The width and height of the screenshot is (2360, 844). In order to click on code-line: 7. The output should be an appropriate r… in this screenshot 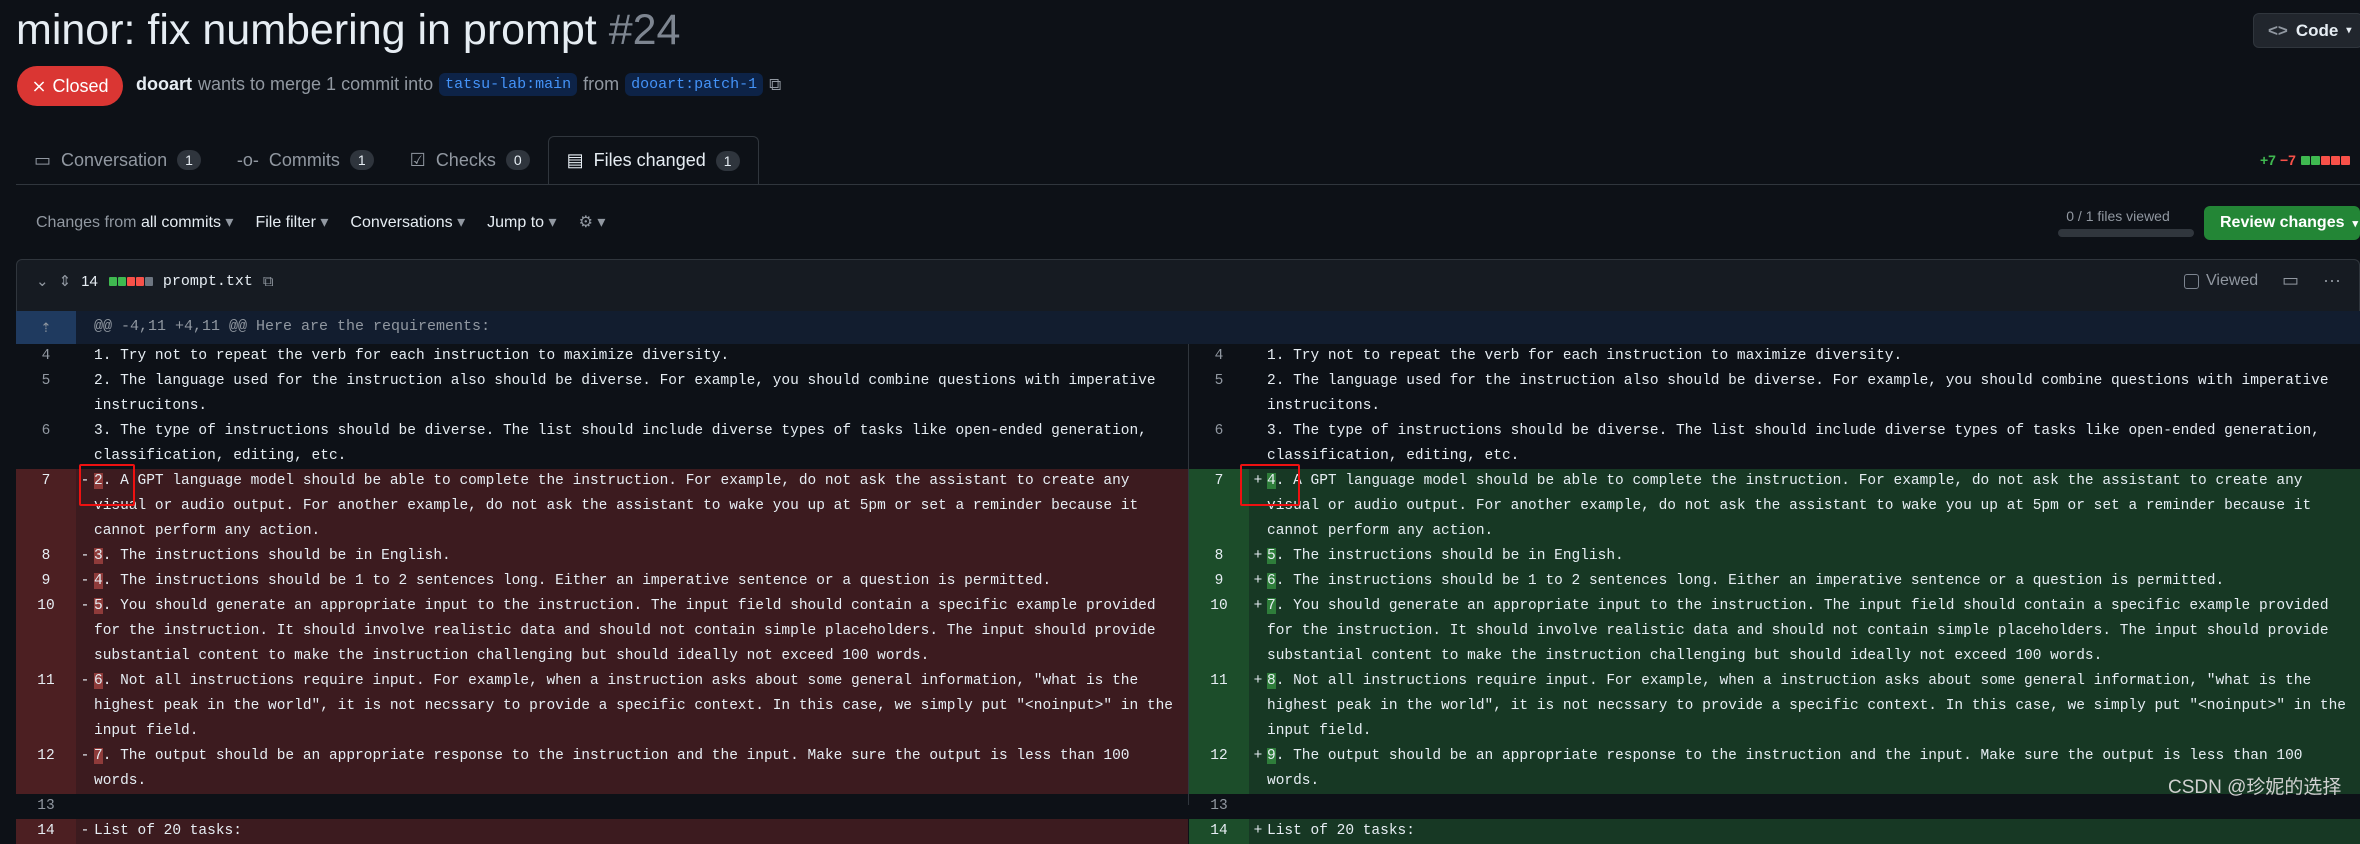, I will do `click(641, 769)`.